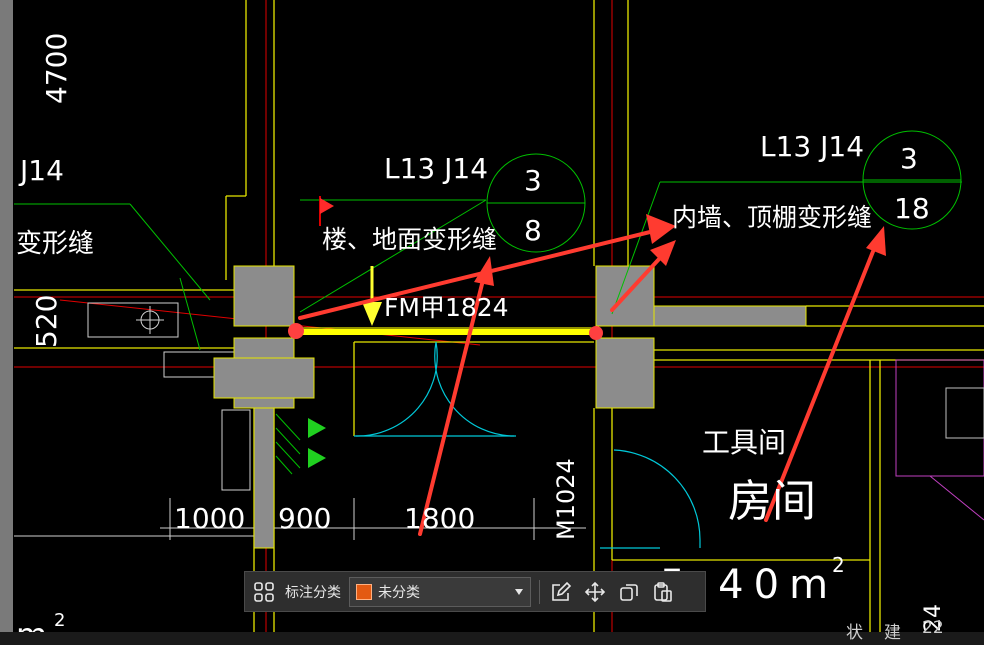  I want to click on ref-right: L13 J14, so click(812, 146).